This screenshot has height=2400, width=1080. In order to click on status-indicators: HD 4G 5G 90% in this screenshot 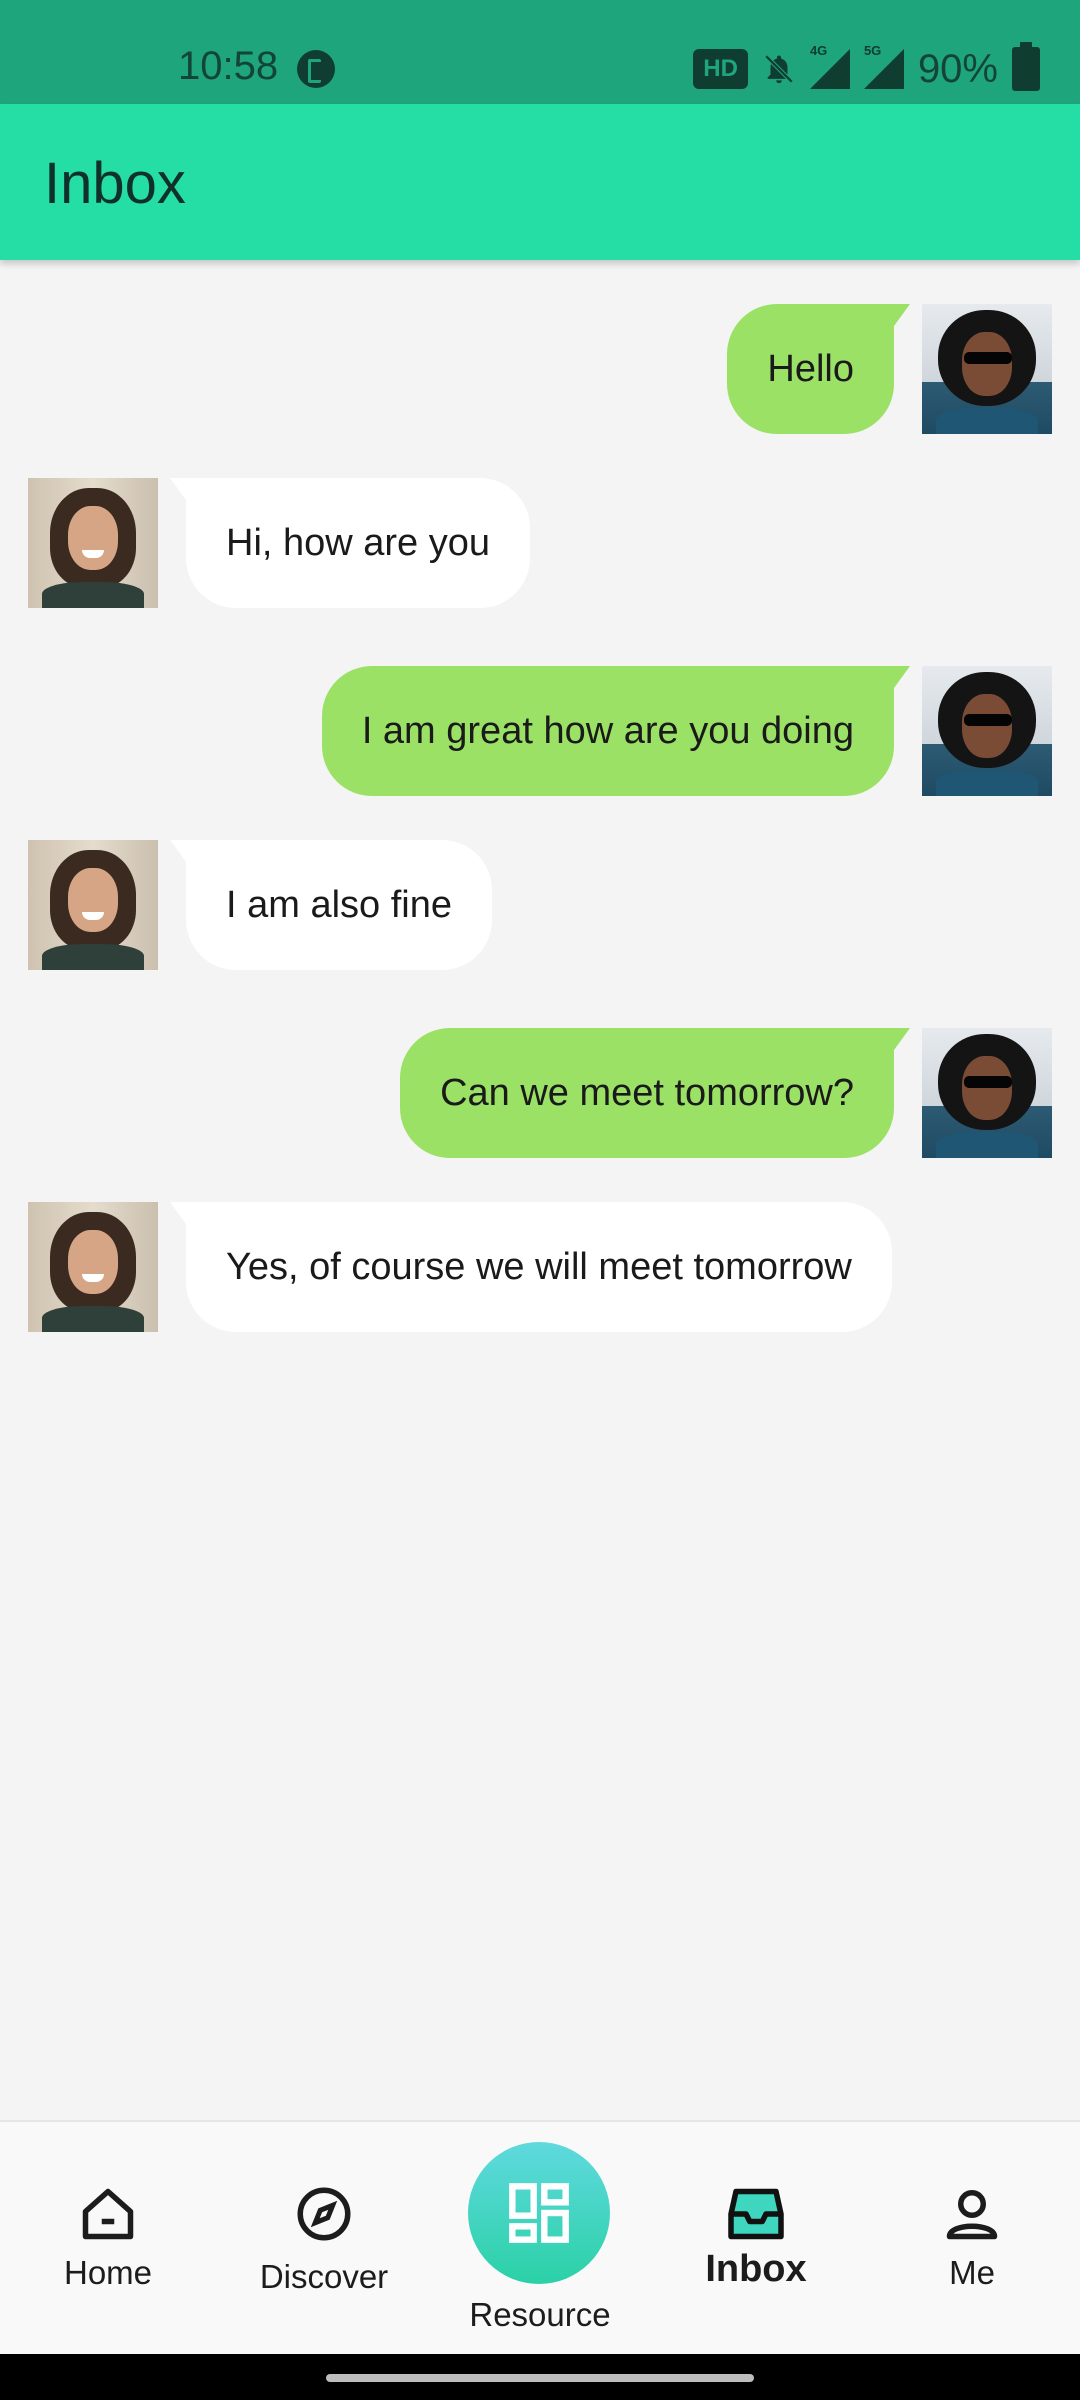, I will do `click(866, 68)`.